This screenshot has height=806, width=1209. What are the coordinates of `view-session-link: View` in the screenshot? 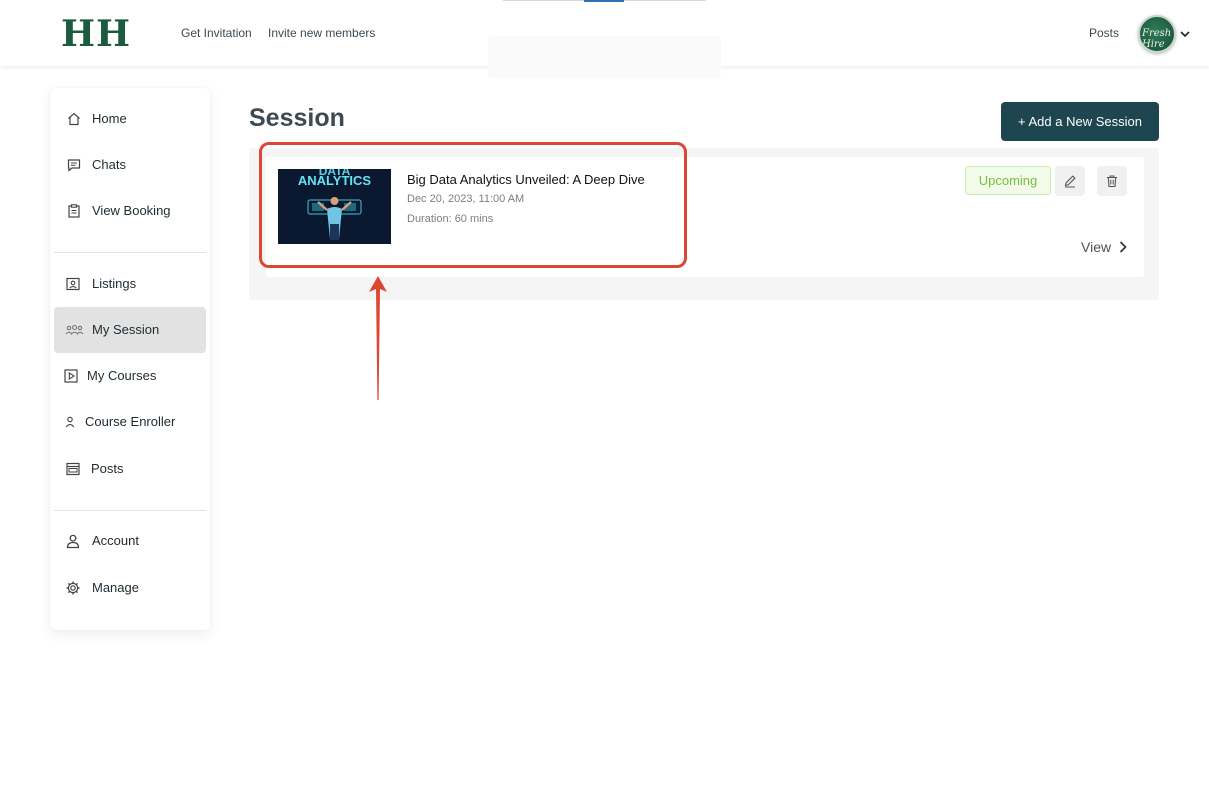 It's located at (1104, 247).